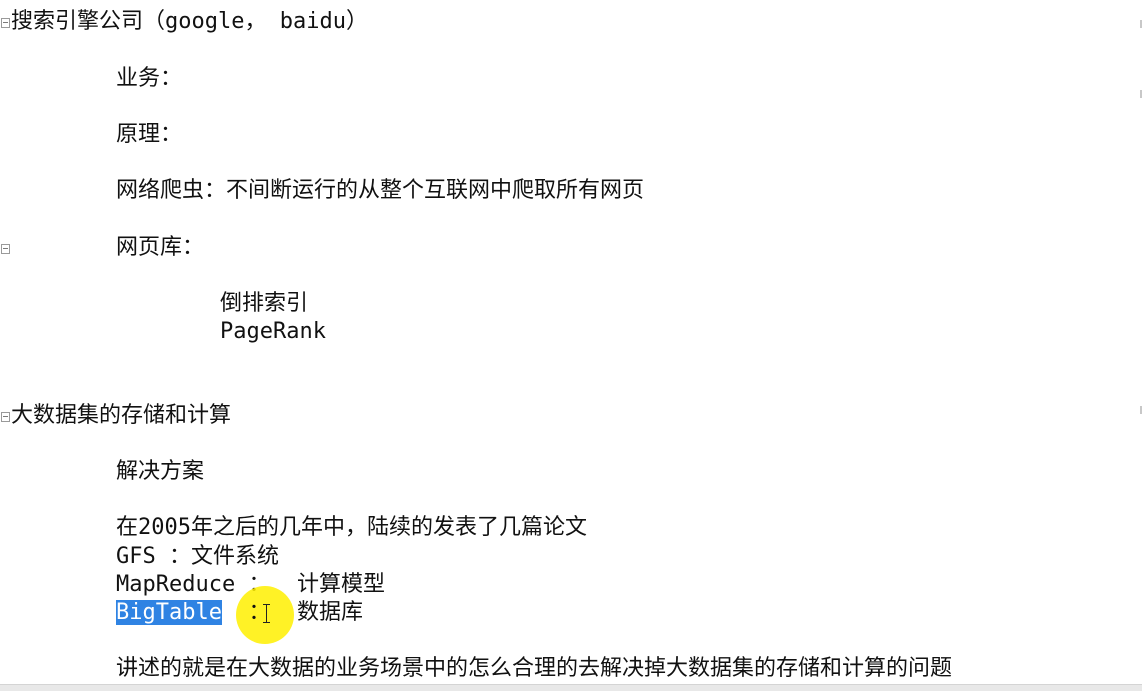 Image resolution: width=1142 pixels, height=691 pixels. I want to click on papers-intro-line: 在2005年之后的几年中，陆续的发表了几篇论文, so click(351, 527).